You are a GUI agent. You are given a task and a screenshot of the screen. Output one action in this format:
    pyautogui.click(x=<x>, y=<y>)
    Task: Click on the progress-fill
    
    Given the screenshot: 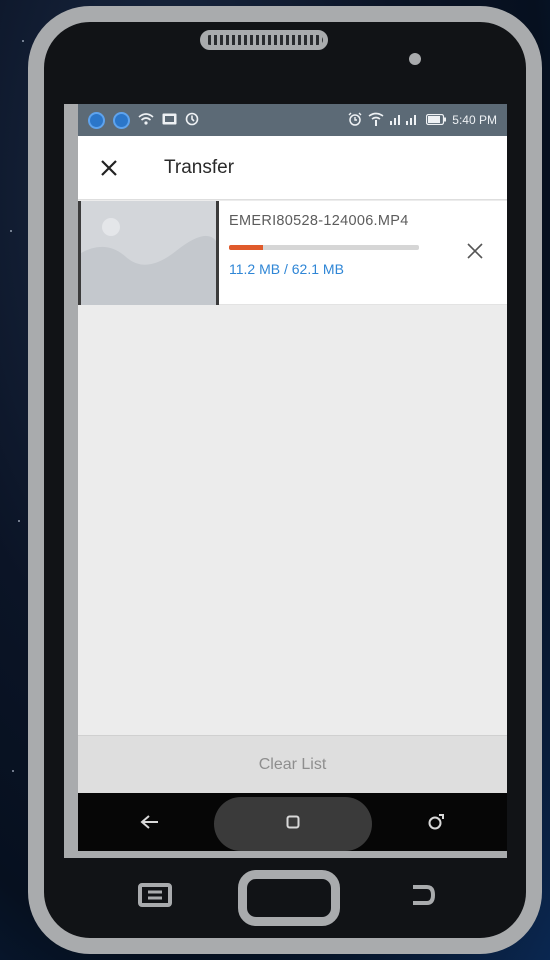 What is the action you would take?
    pyautogui.click(x=246, y=247)
    